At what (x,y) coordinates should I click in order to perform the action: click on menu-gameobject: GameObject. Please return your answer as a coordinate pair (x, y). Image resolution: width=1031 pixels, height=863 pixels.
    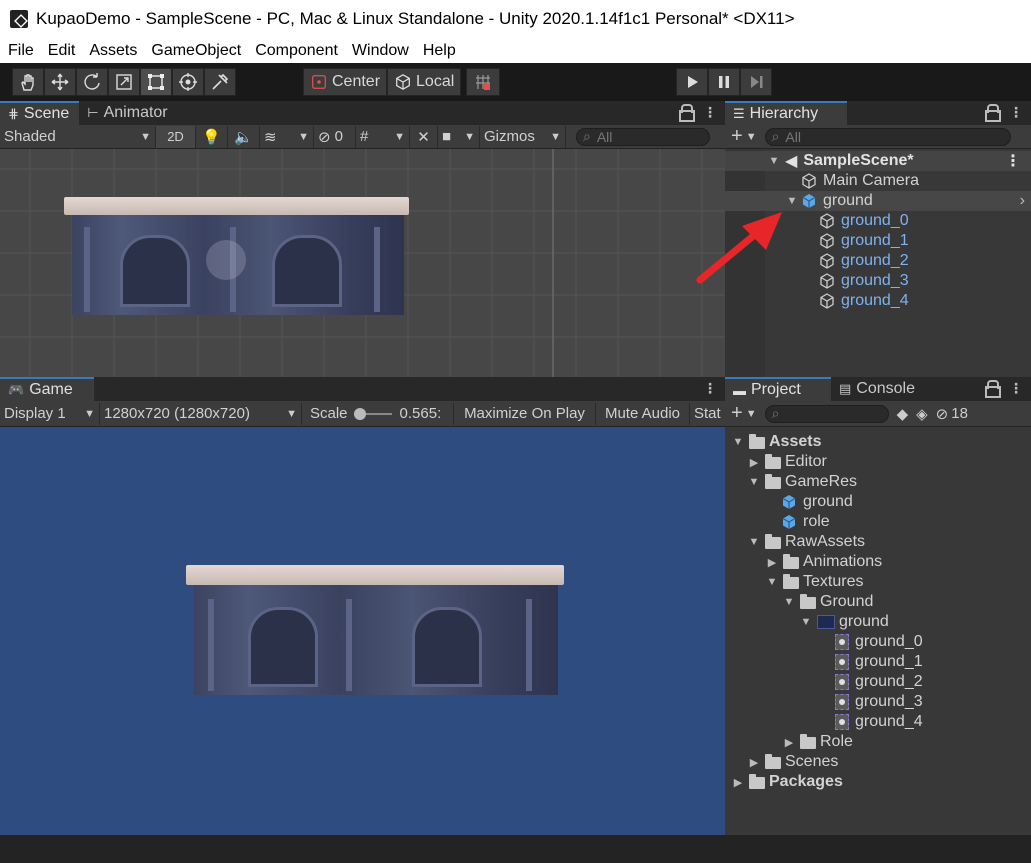
    Looking at the image, I should click on (196, 51).